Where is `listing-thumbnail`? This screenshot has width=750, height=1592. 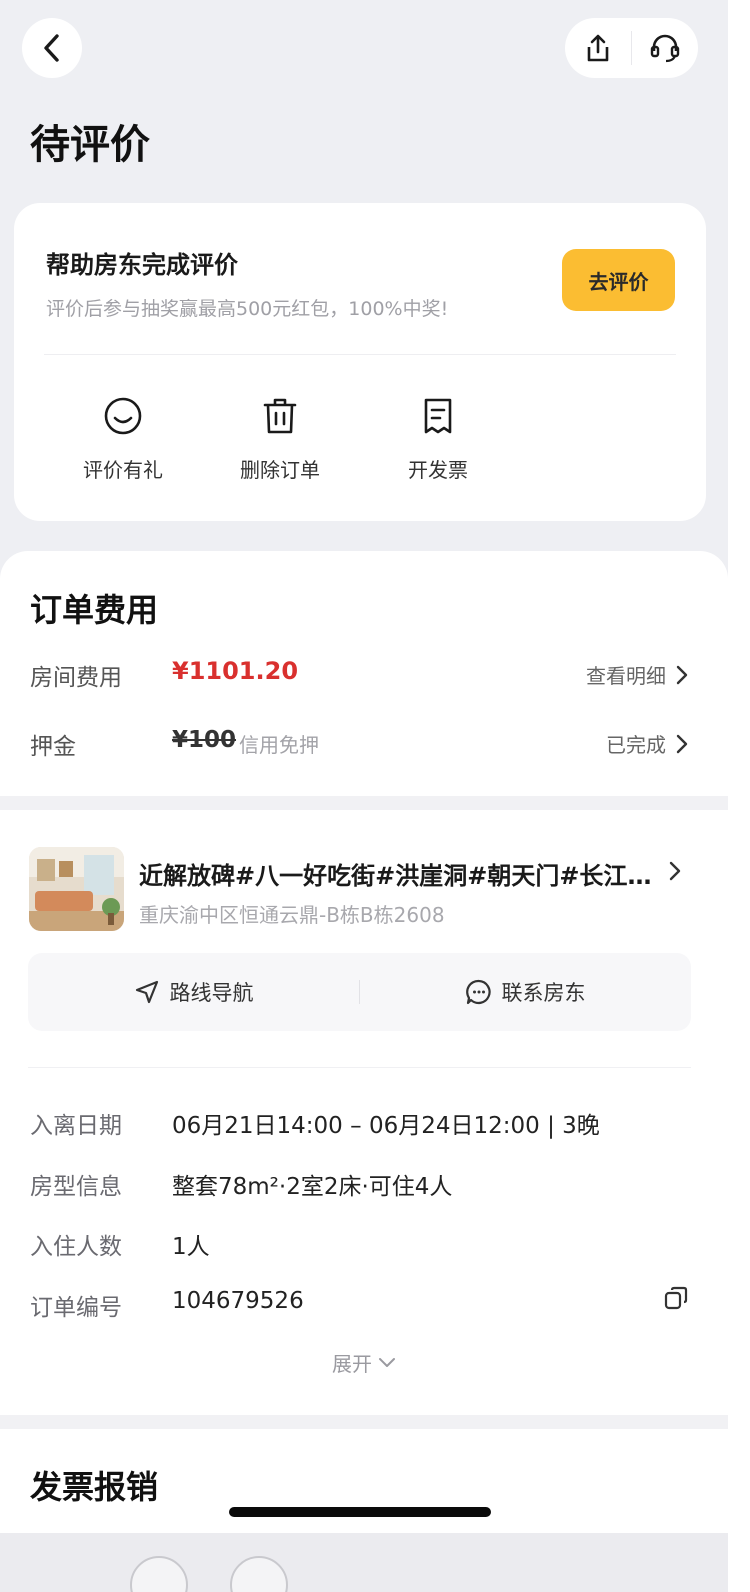 listing-thumbnail is located at coordinates (76, 889).